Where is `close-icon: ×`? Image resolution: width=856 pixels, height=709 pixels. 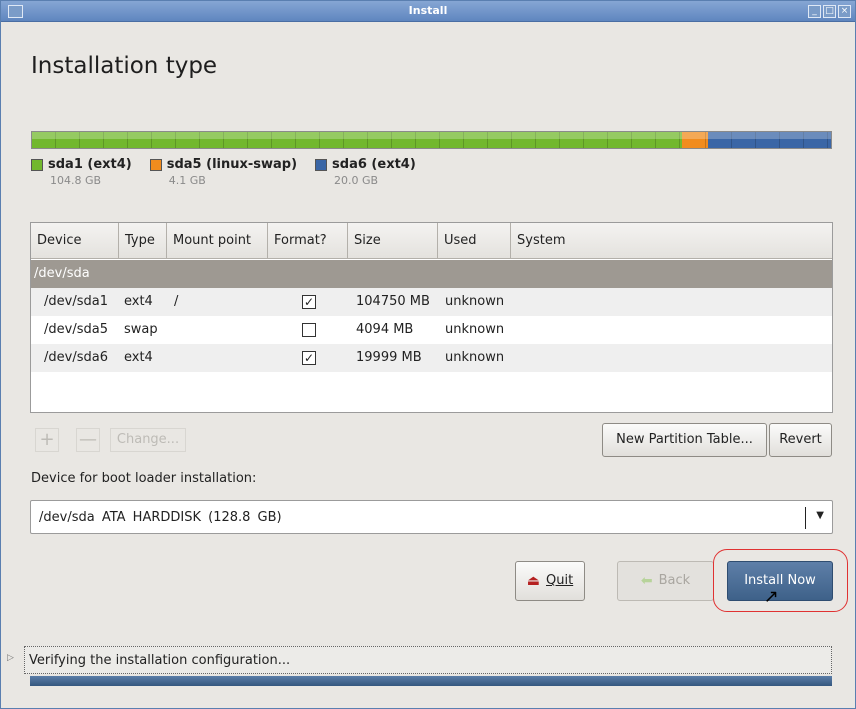 close-icon: × is located at coordinates (844, 11).